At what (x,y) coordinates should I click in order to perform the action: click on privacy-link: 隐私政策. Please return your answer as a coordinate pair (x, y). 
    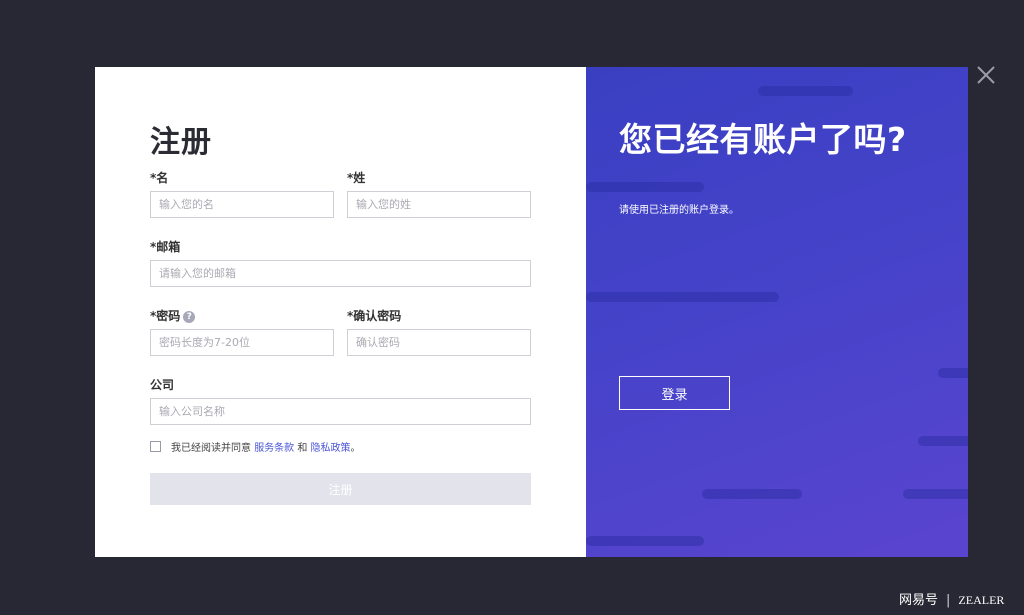
    Looking at the image, I should click on (331, 448).